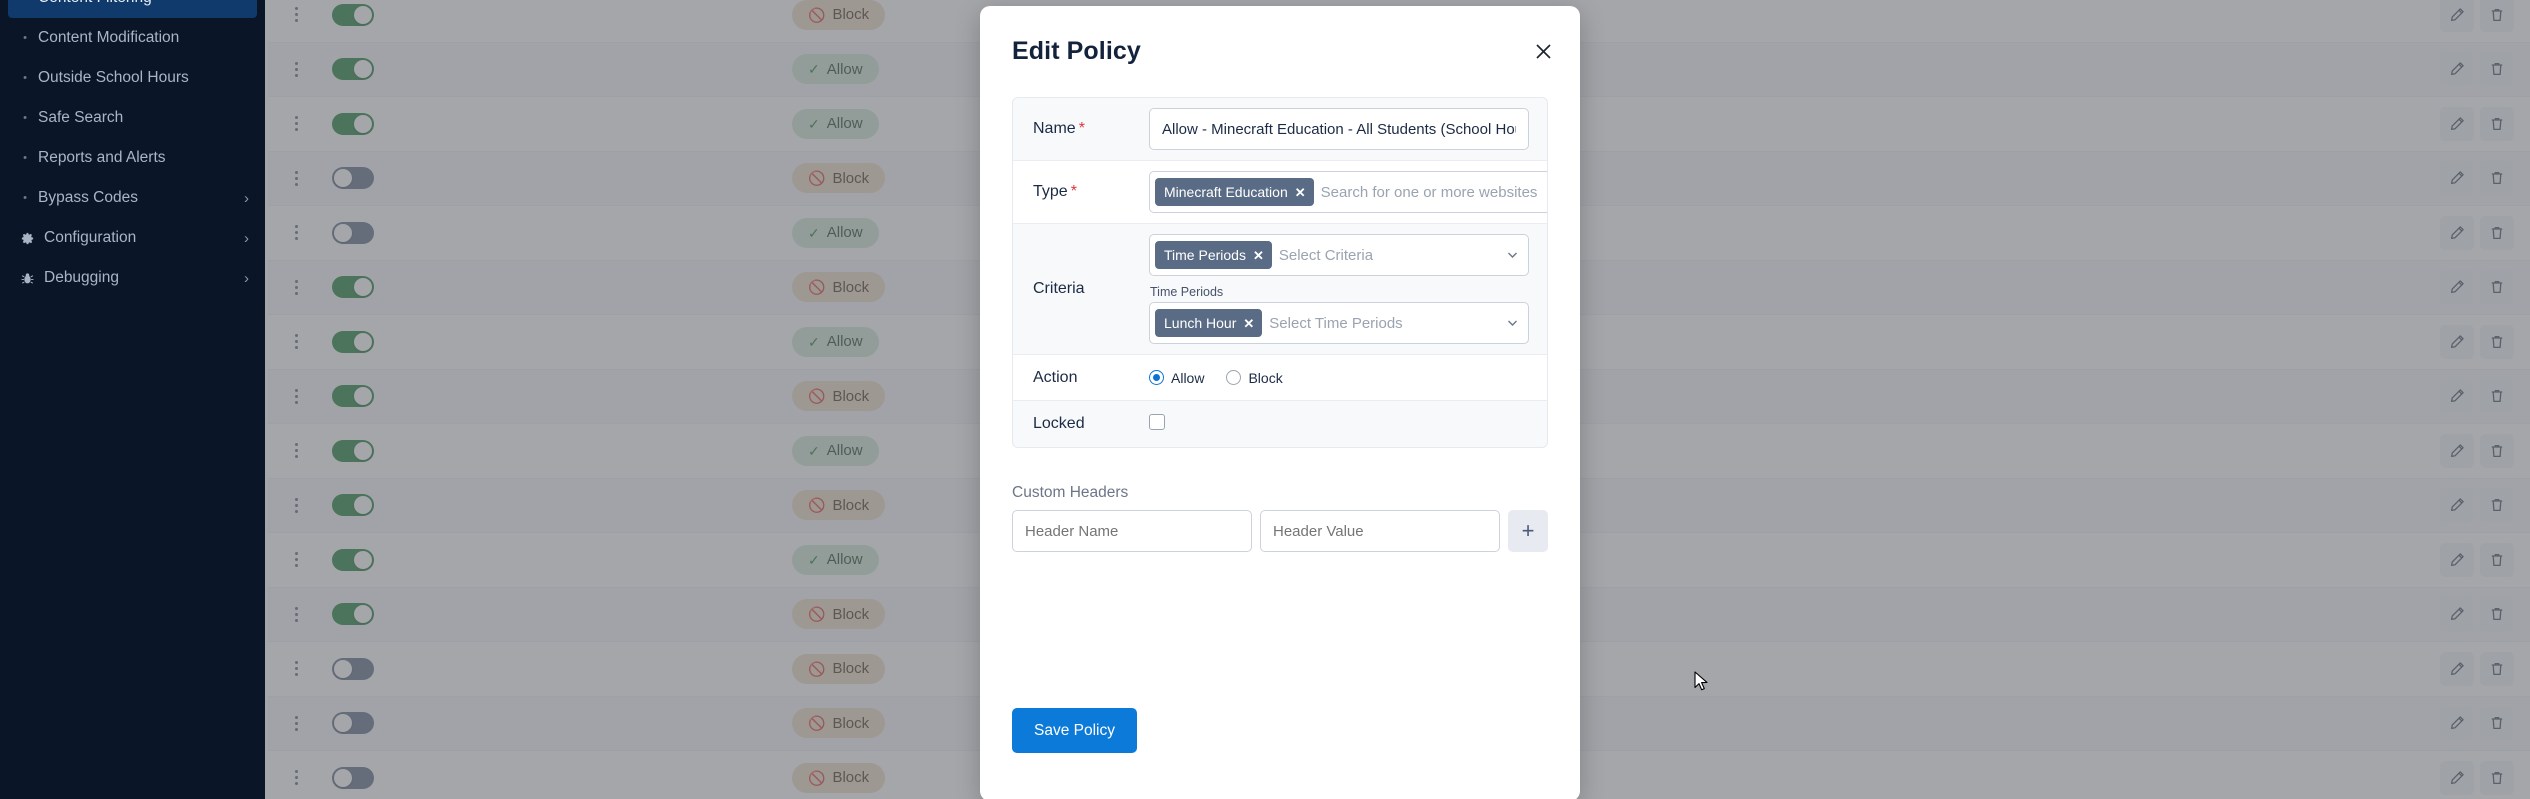  What do you see at coordinates (1070, 492) in the screenshot?
I see `custom-headers-title: Custom Headers` at bounding box center [1070, 492].